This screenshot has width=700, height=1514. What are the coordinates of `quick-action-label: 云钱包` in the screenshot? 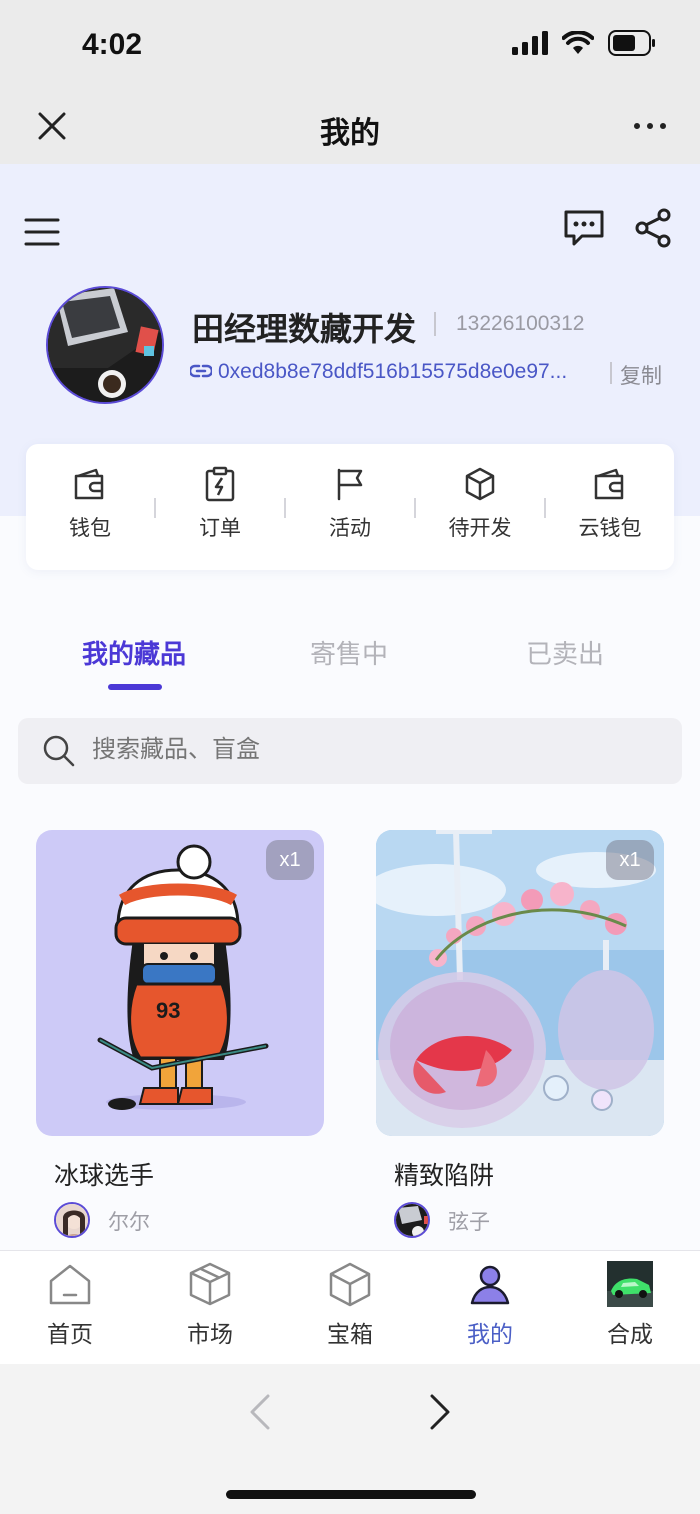 It's located at (610, 528).